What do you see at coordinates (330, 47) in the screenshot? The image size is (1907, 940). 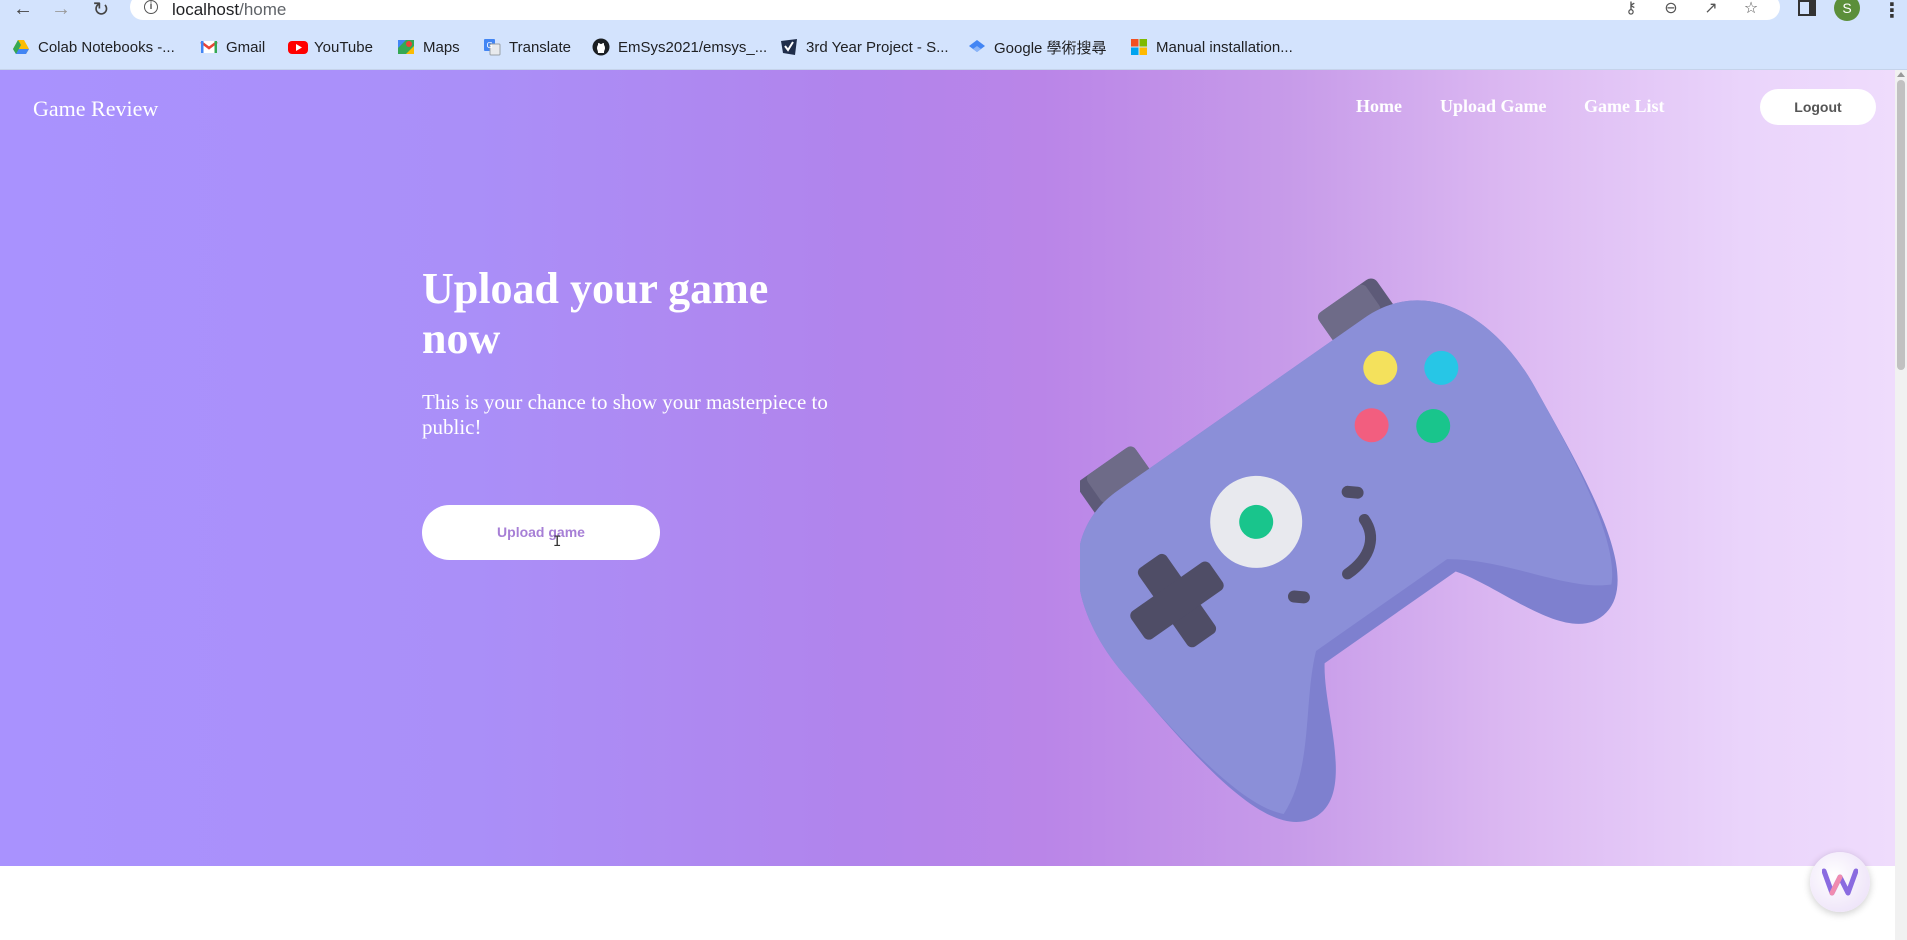 I see `bookmark-youtube: YouTube` at bounding box center [330, 47].